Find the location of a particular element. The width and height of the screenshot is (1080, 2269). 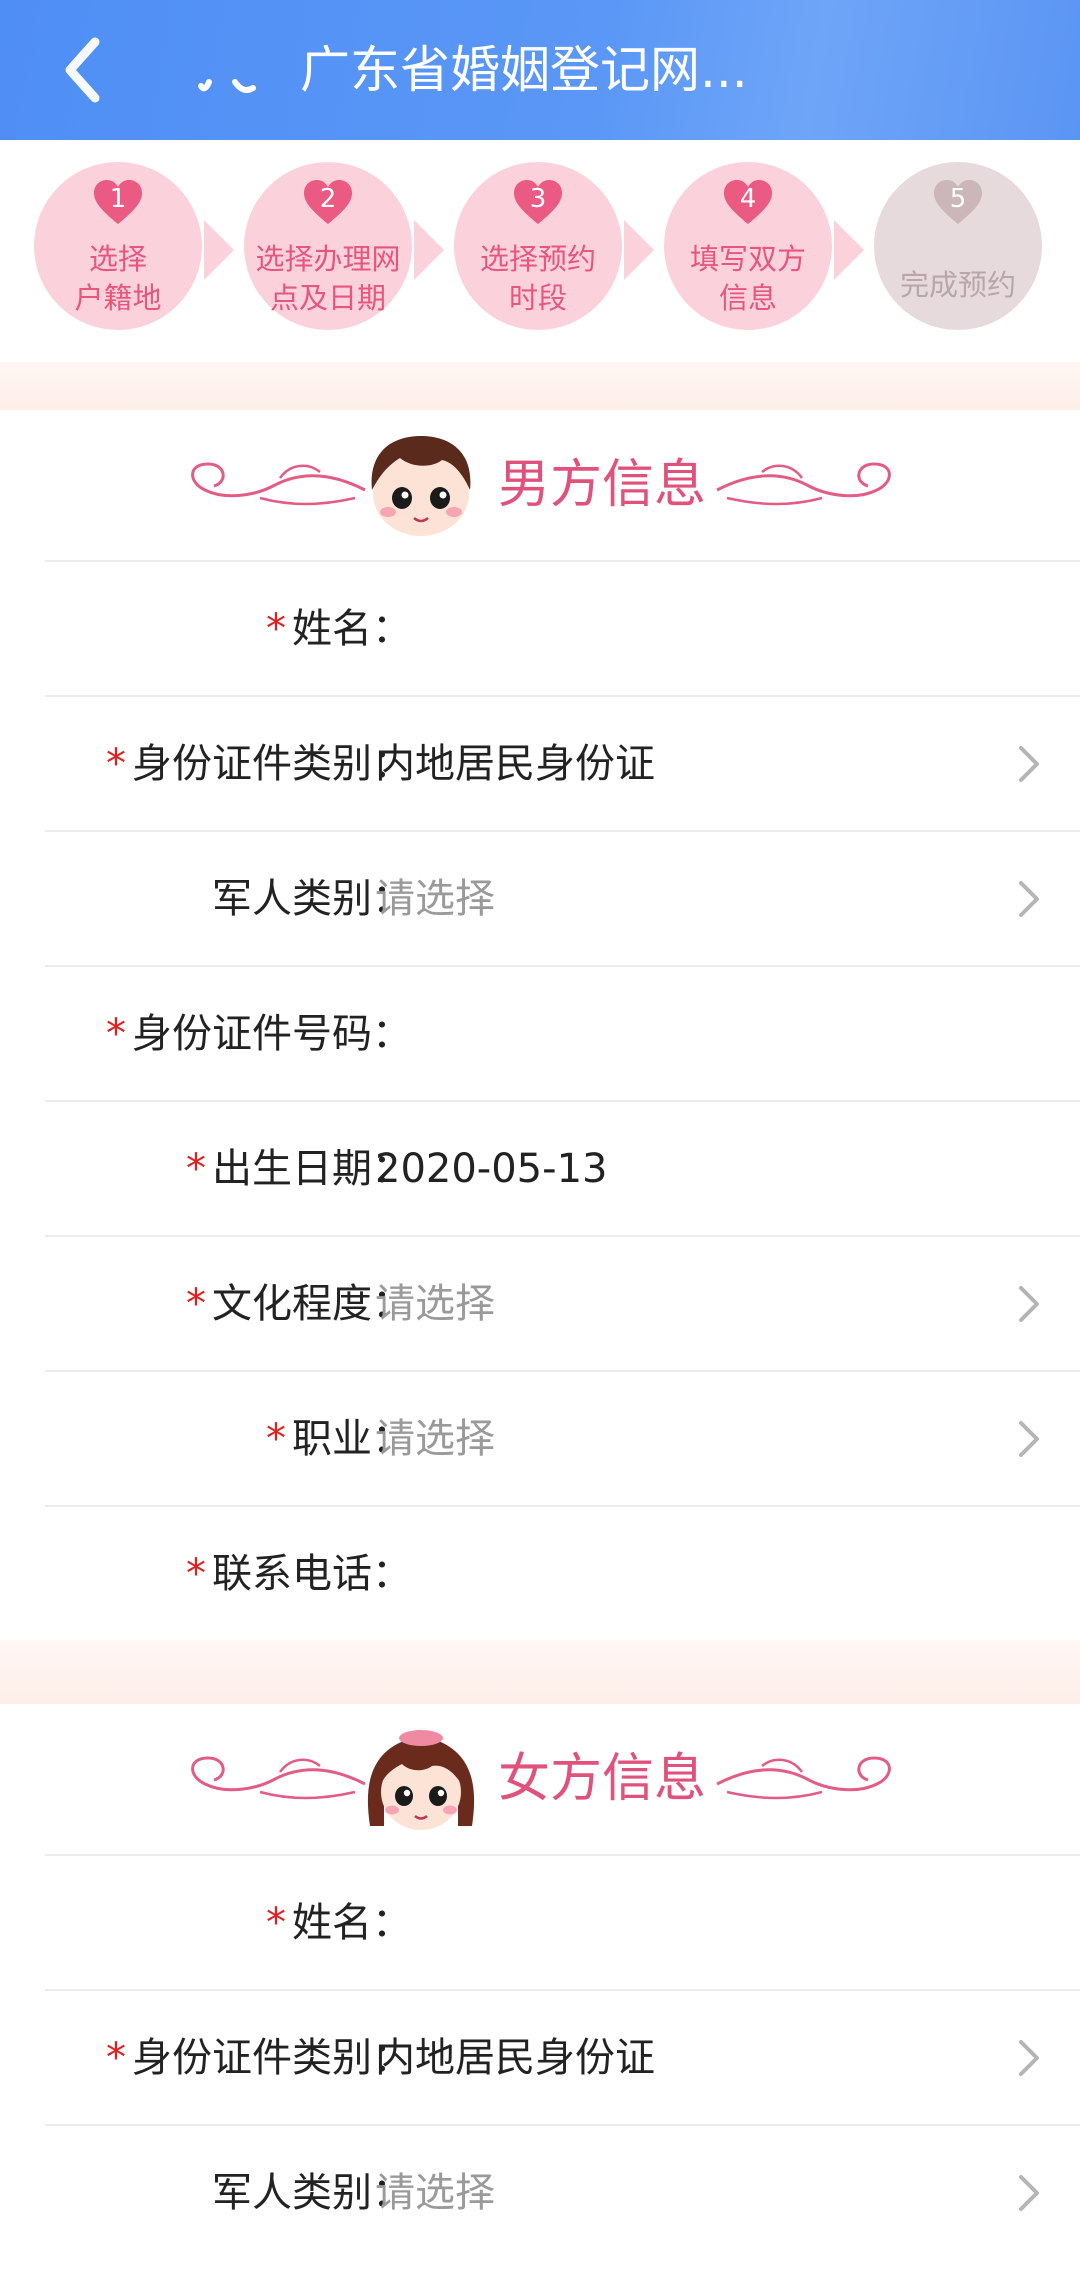

step-2: 2 选择办理网 点及日期 is located at coordinates (328, 246).